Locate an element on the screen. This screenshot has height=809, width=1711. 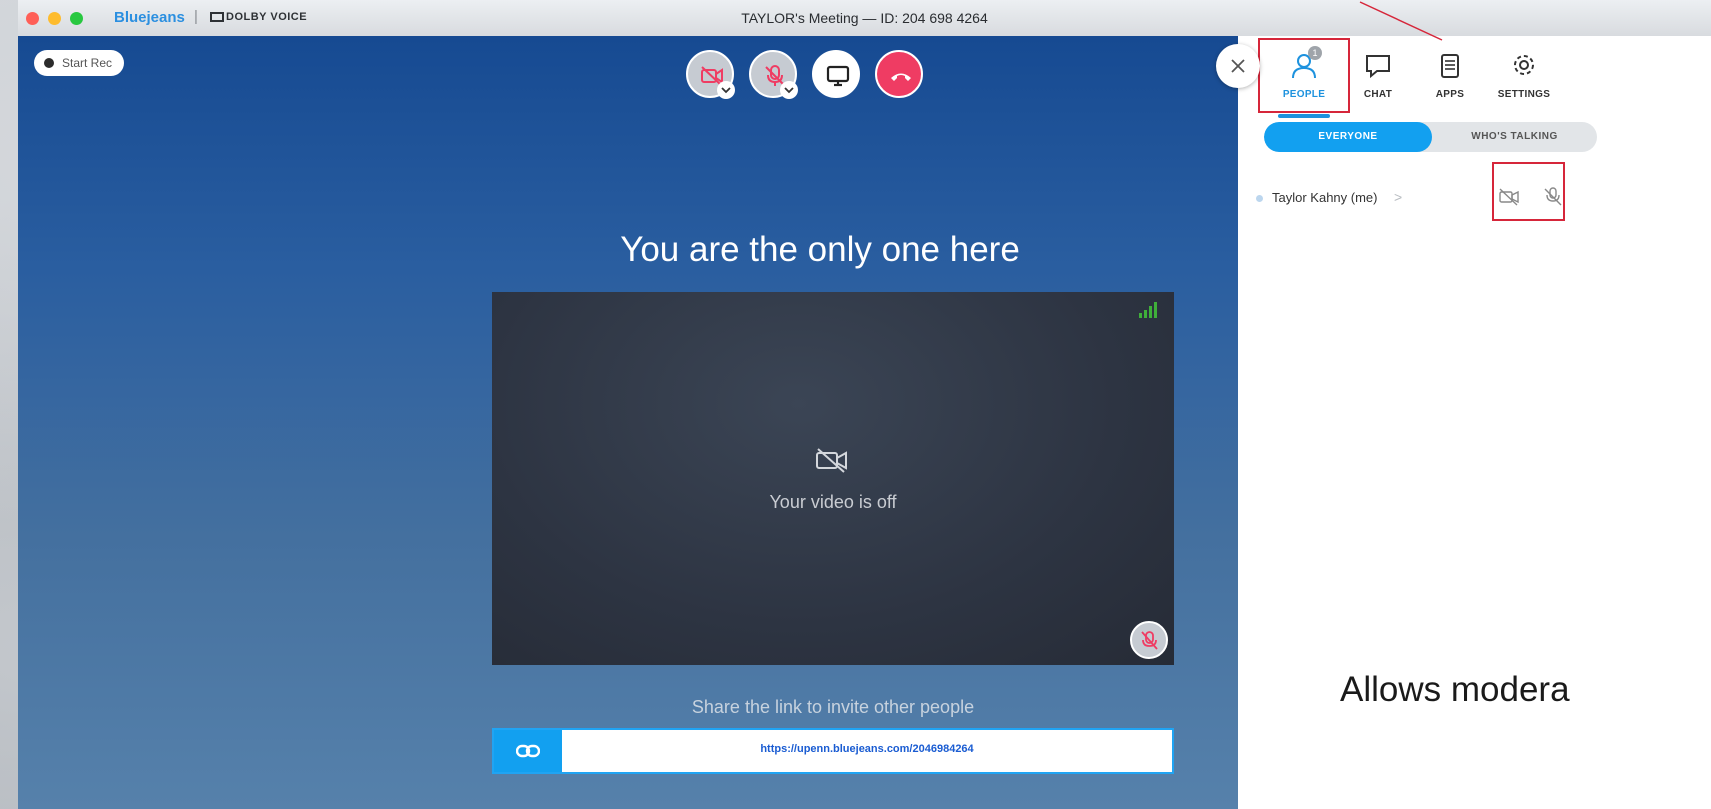
start-recording-button: Start Rec is located at coordinates (79, 63).